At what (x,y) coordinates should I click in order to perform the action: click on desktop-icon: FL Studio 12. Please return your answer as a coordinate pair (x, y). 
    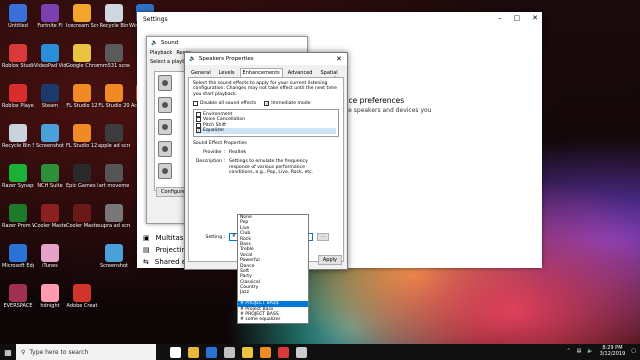
    Looking at the image, I should click on (82, 96).